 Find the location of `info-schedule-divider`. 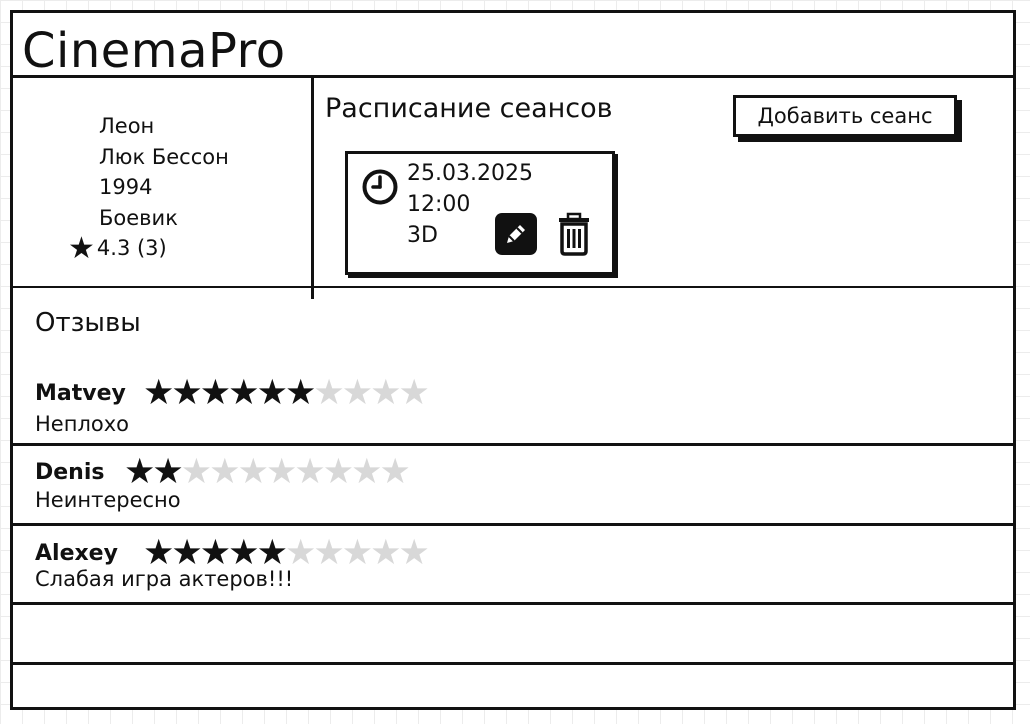

info-schedule-divider is located at coordinates (312, 187).